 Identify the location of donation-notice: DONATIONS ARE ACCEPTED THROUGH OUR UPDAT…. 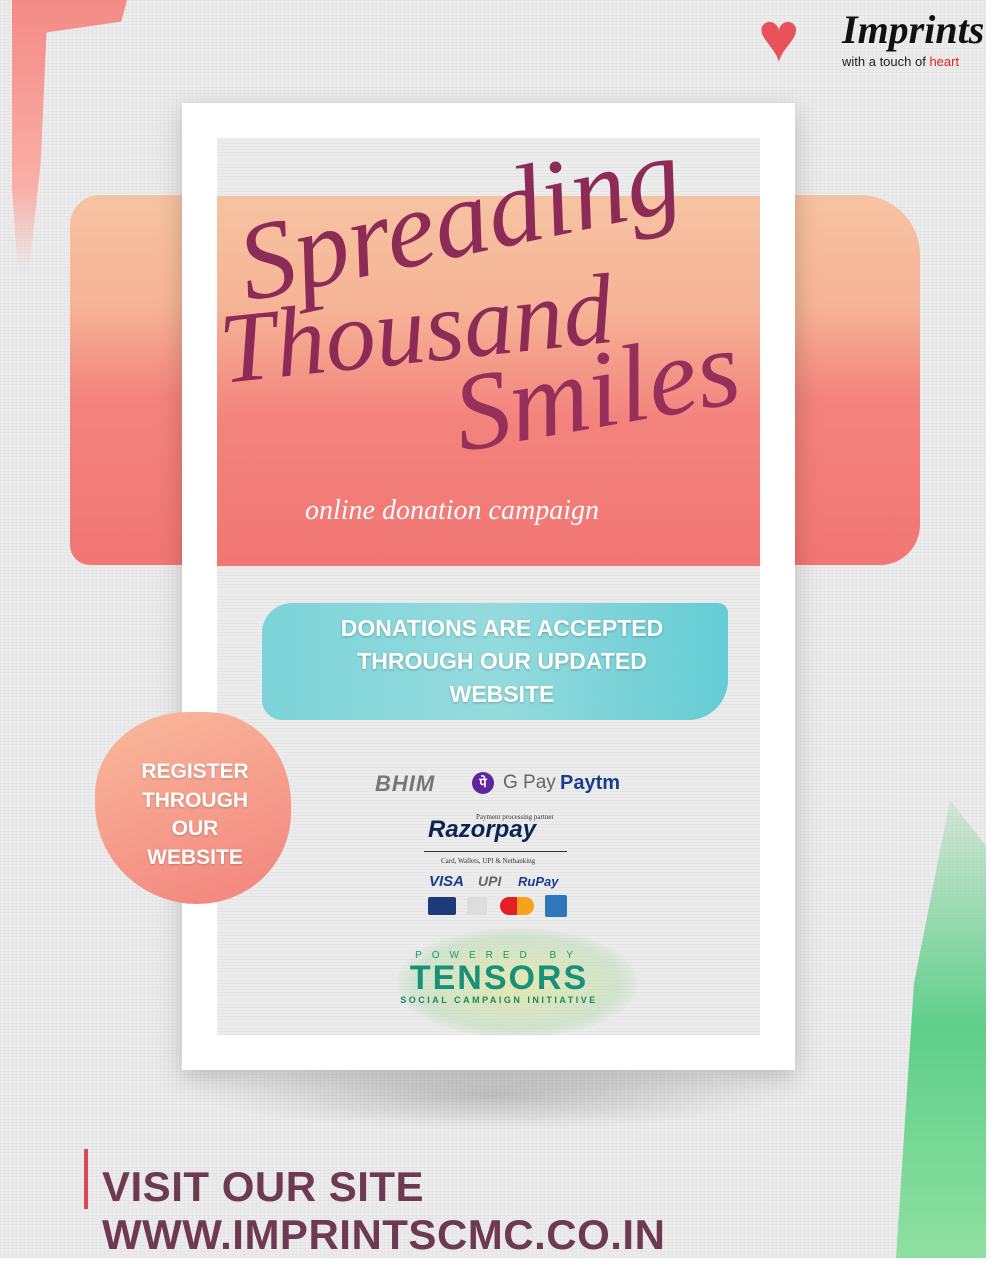
(502, 661).